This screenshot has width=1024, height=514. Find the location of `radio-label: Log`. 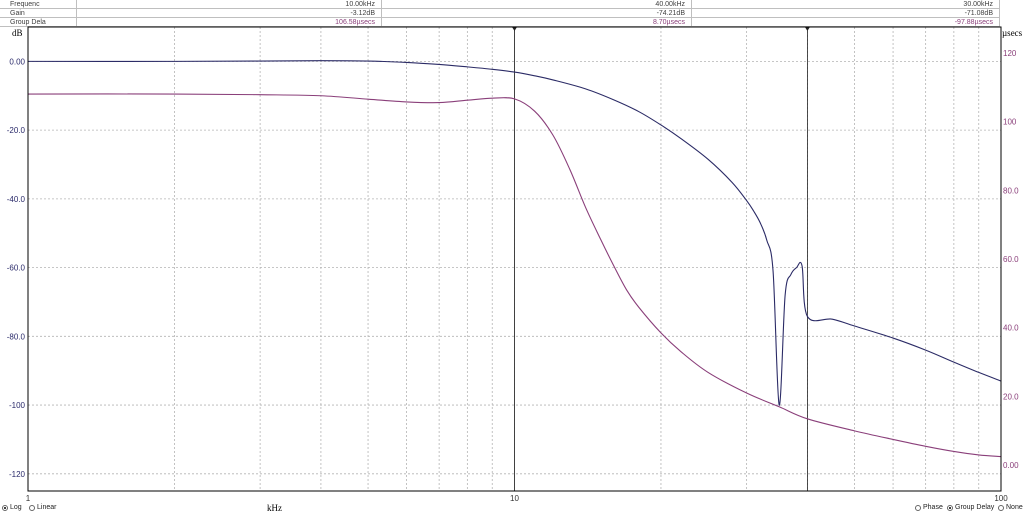

radio-label: Log is located at coordinates (16, 507).